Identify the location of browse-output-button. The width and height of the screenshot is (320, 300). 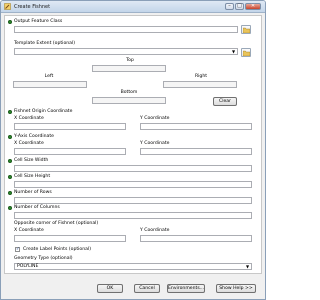
(246, 29).